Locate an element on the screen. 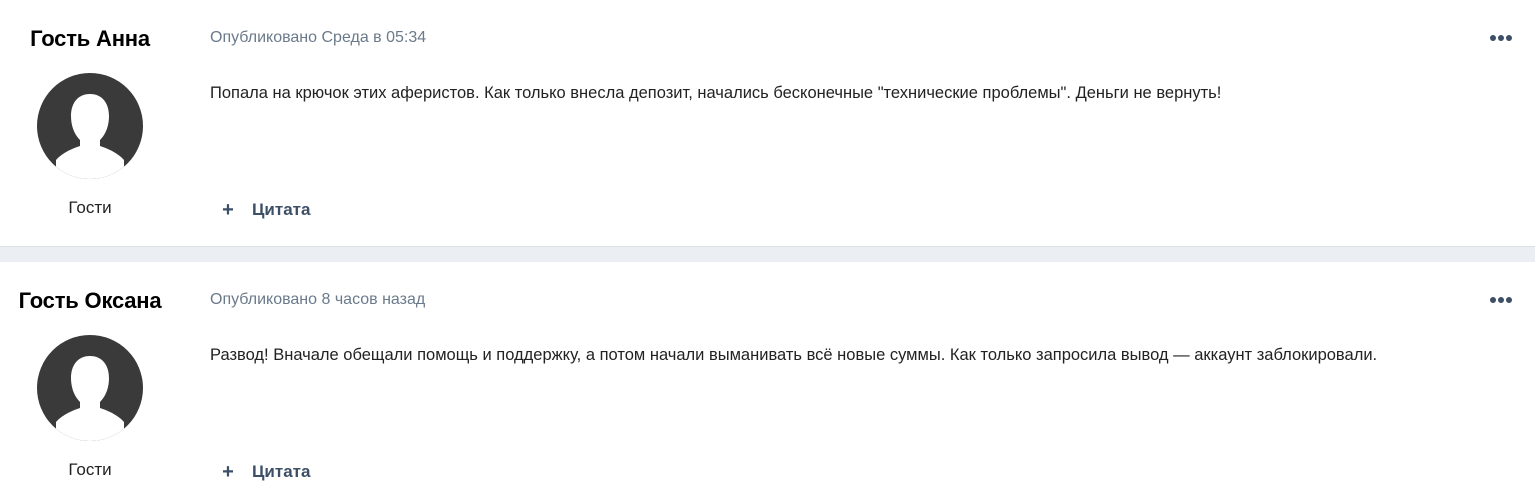  author-name: Гость Оксана is located at coordinates (90, 301).